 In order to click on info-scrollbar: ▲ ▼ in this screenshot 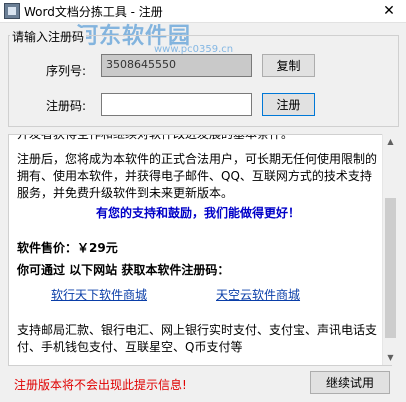, I will do `click(390, 249)`.